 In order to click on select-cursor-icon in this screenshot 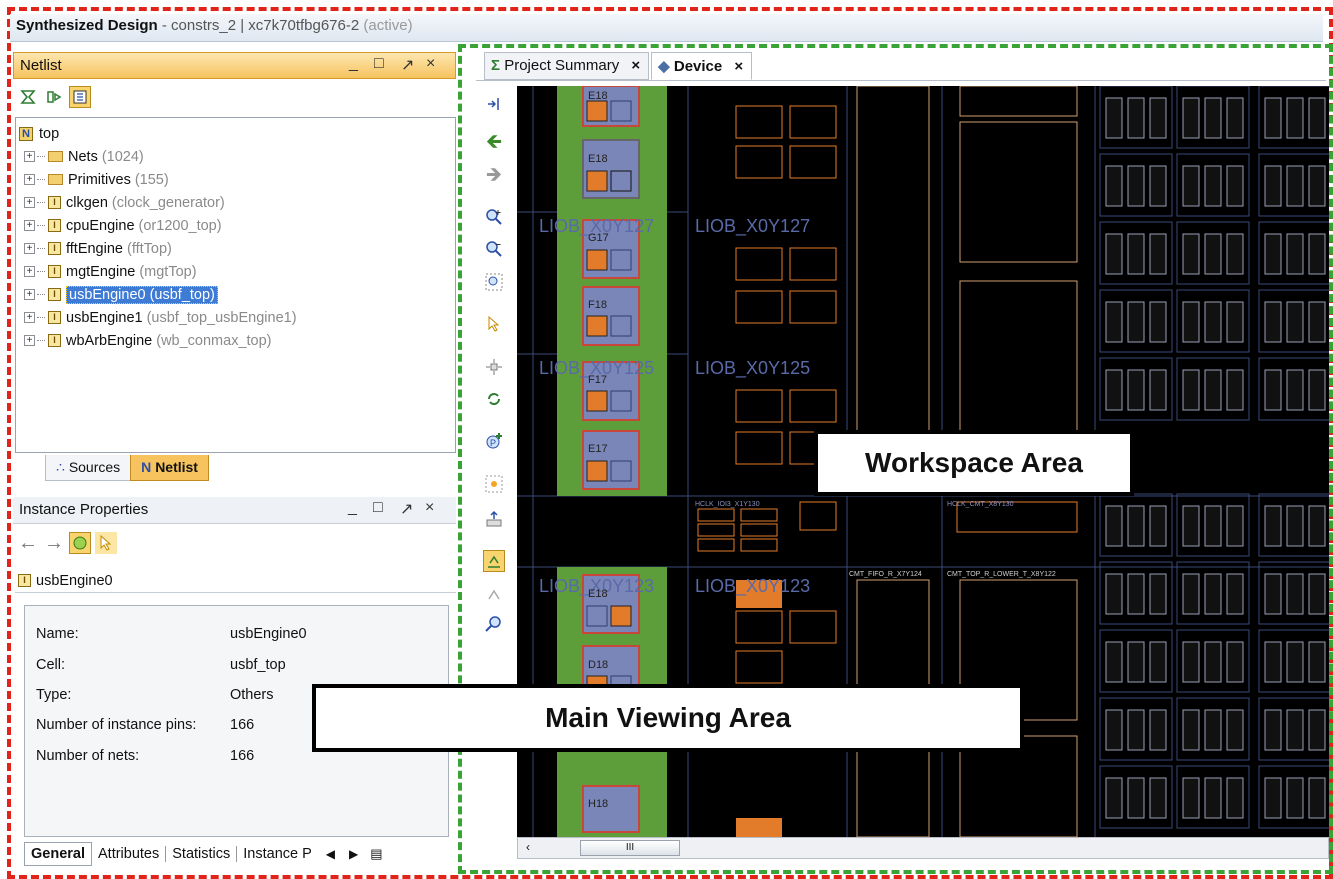, I will do `click(106, 543)`.